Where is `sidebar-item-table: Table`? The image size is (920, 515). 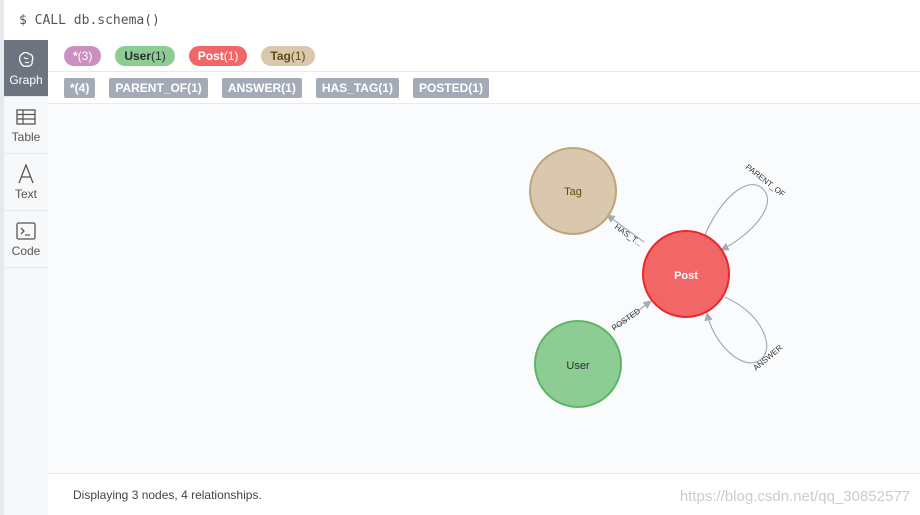 sidebar-item-table: Table is located at coordinates (26, 125).